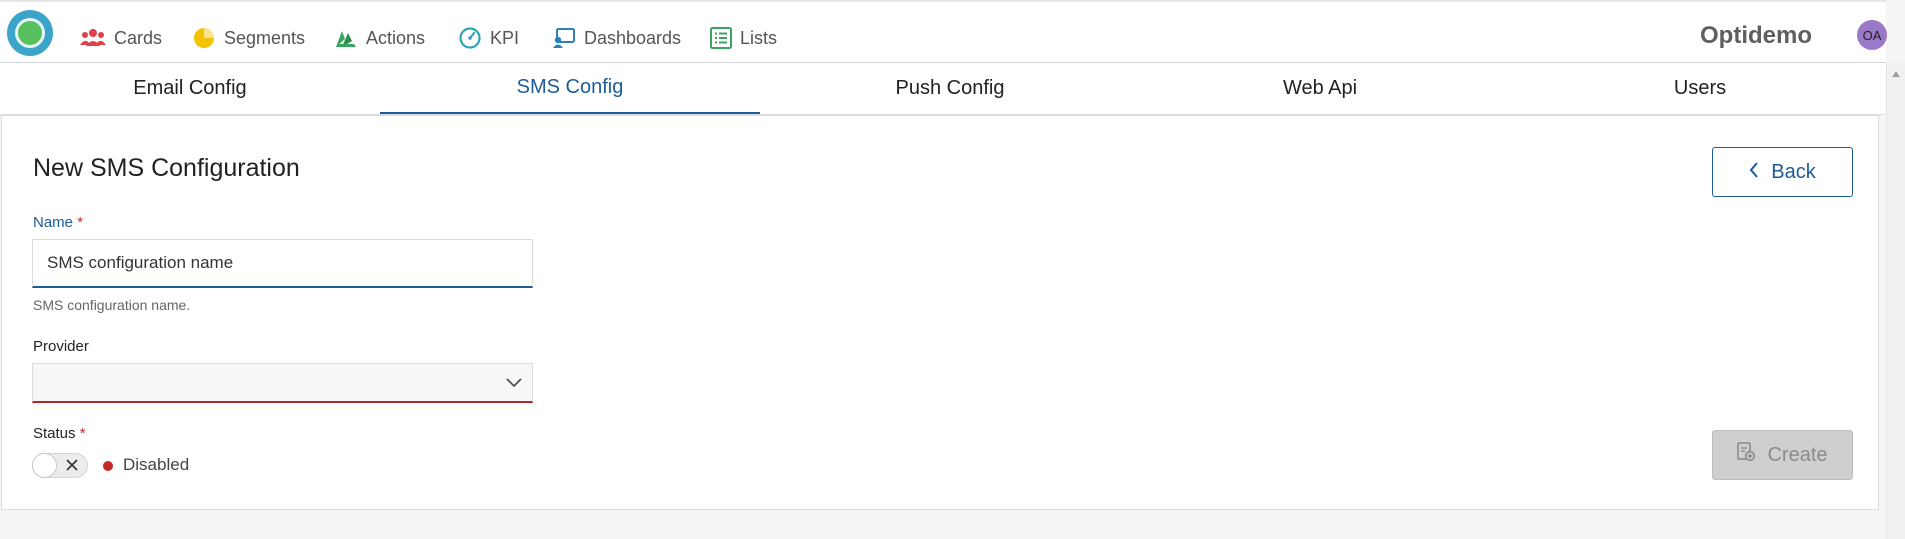 The width and height of the screenshot is (1905, 539). Describe the element at coordinates (1872, 35) in the screenshot. I see `avatar: OA` at that location.